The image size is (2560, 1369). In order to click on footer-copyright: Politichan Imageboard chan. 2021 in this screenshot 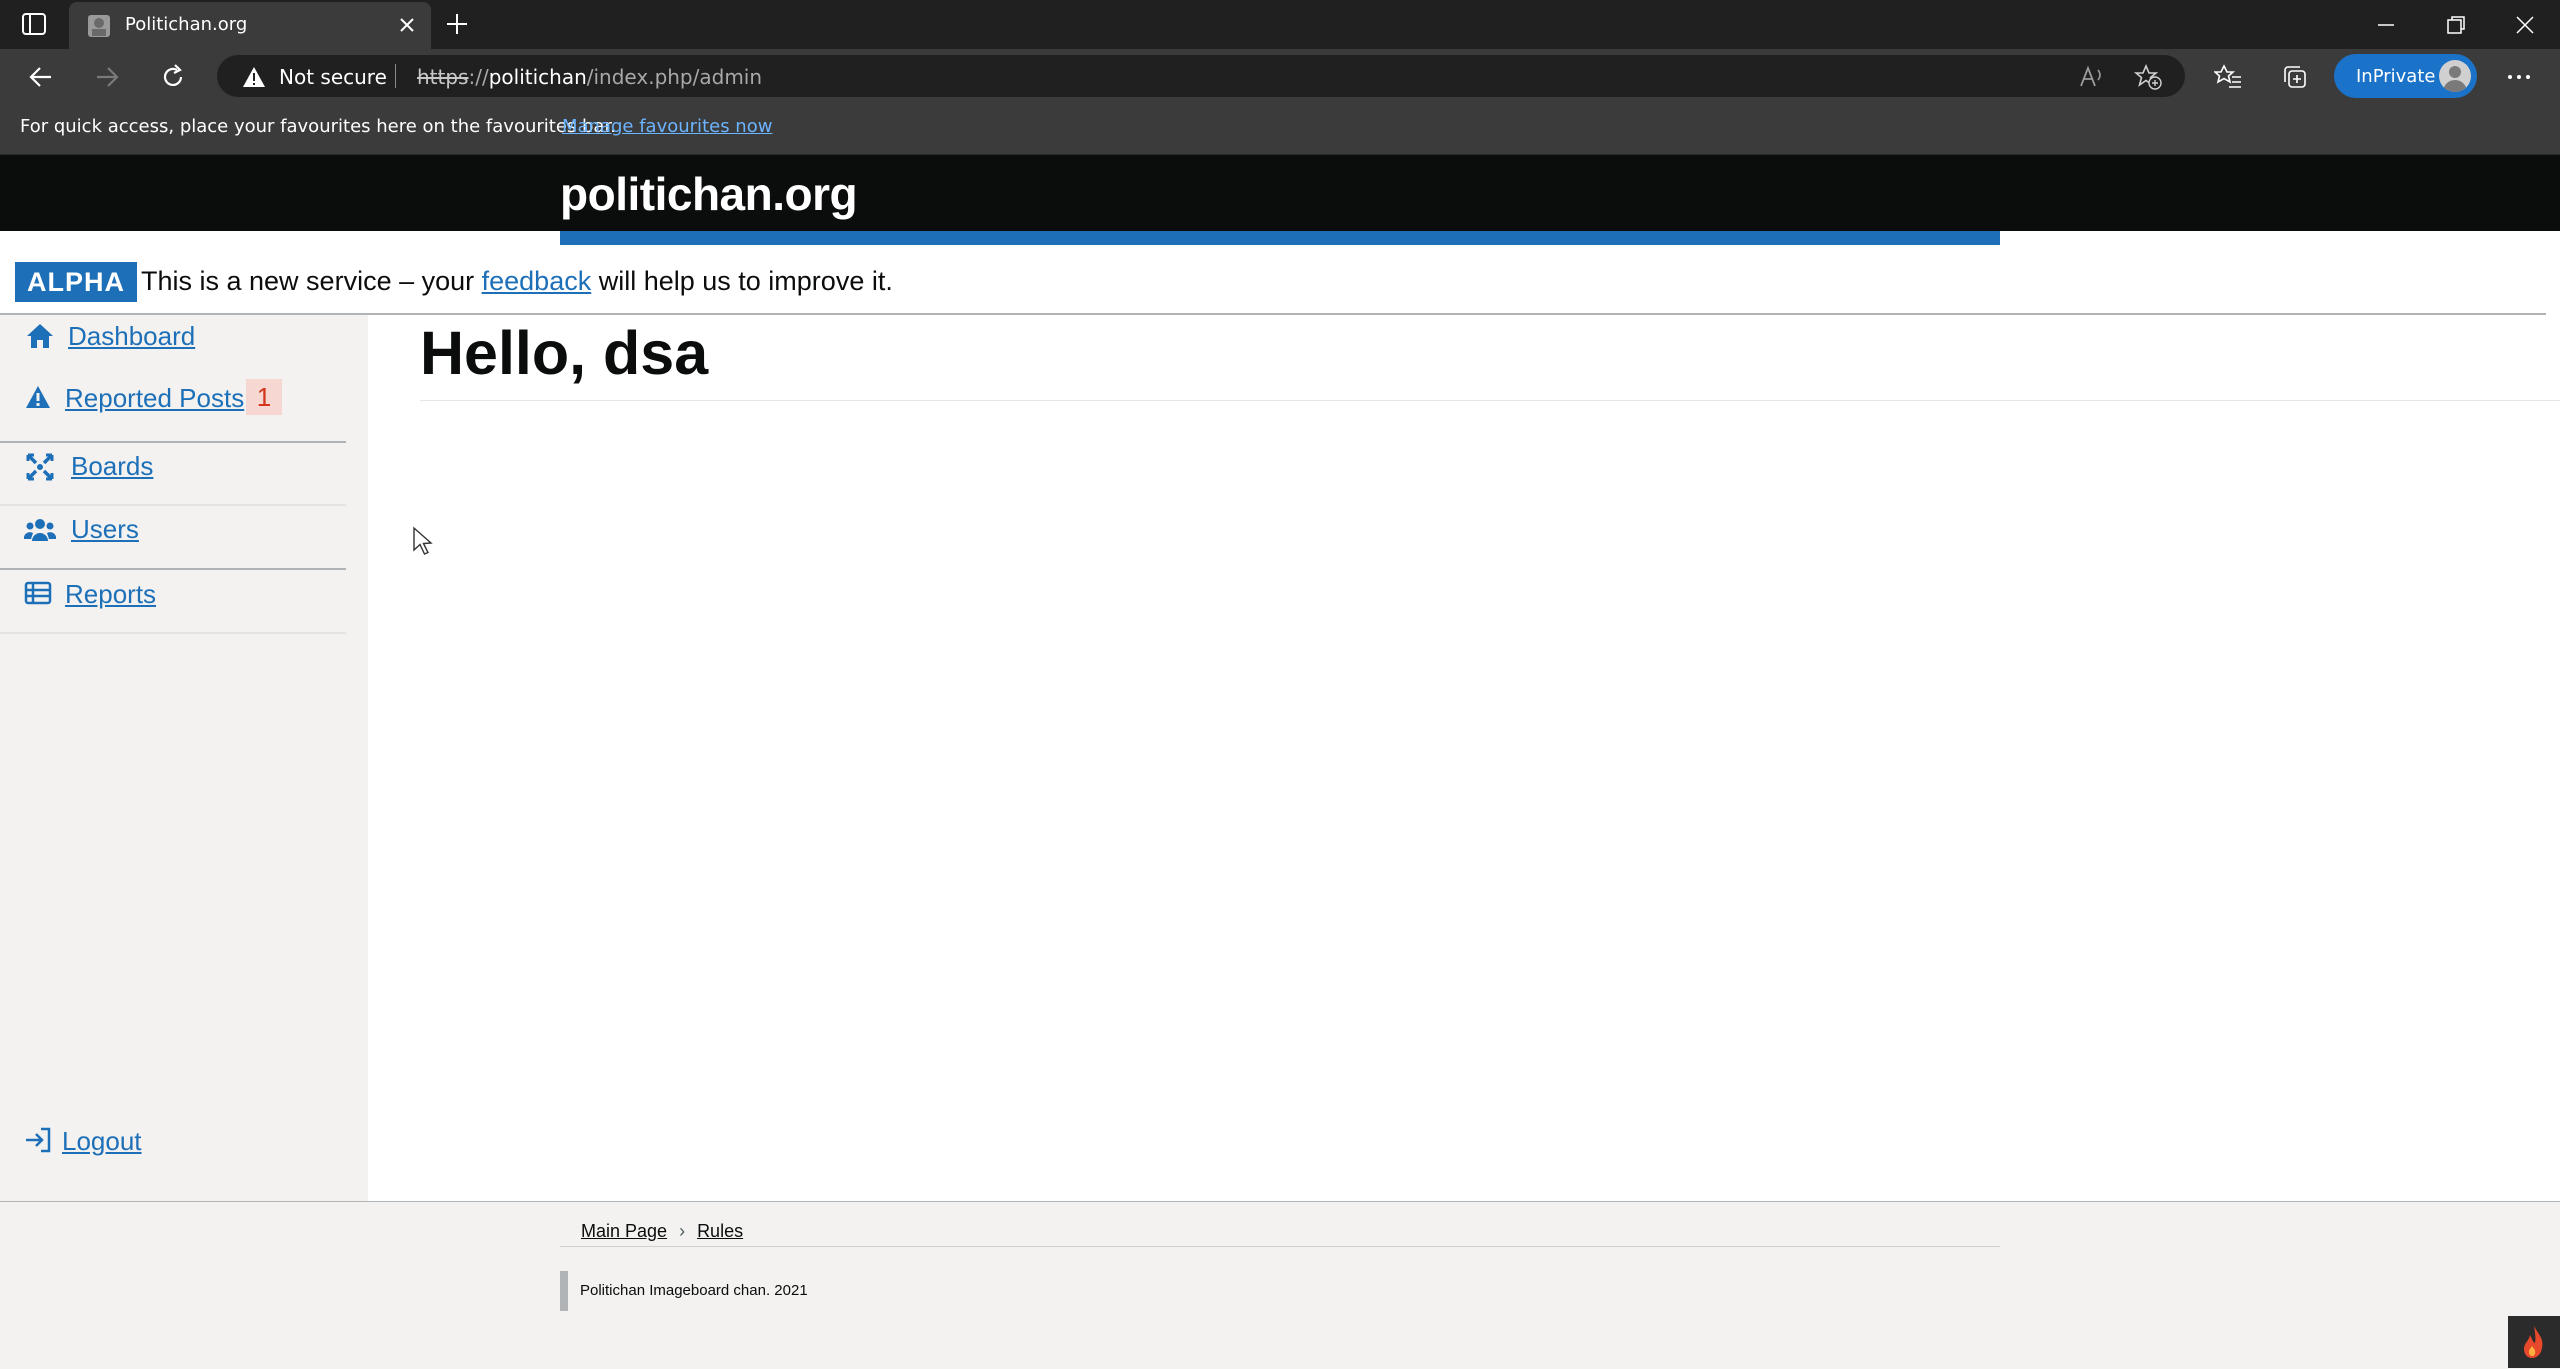, I will do `click(684, 1291)`.